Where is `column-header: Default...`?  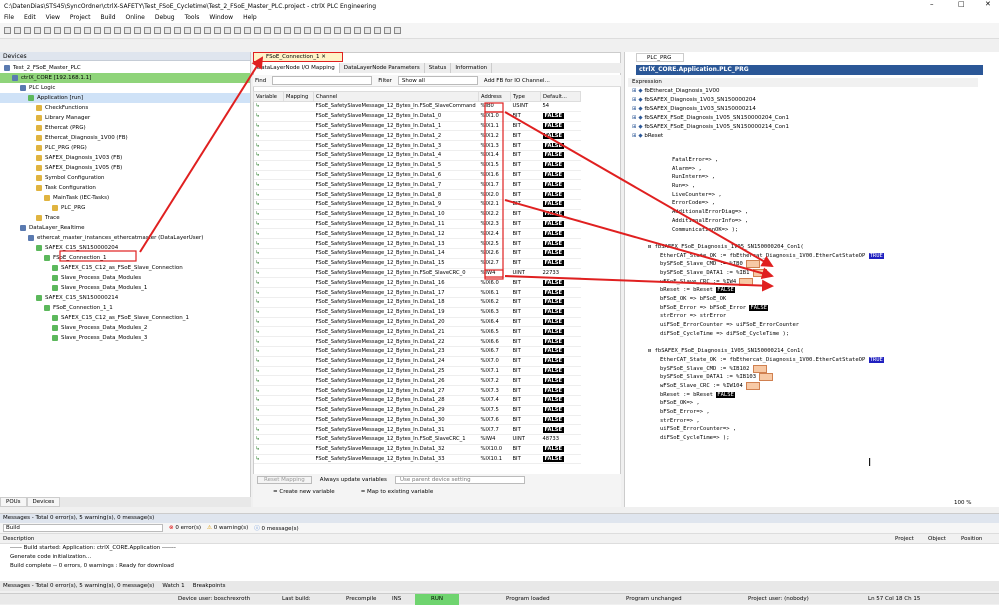
column-header: Default... is located at coordinates (560, 96).